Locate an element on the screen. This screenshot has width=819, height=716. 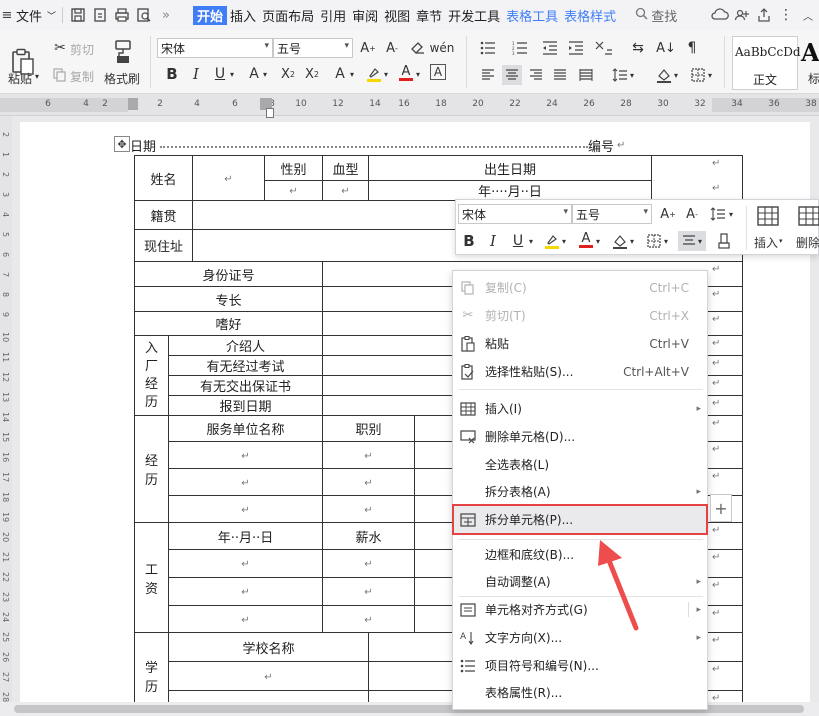
print-preview-icon is located at coordinates (144, 15).